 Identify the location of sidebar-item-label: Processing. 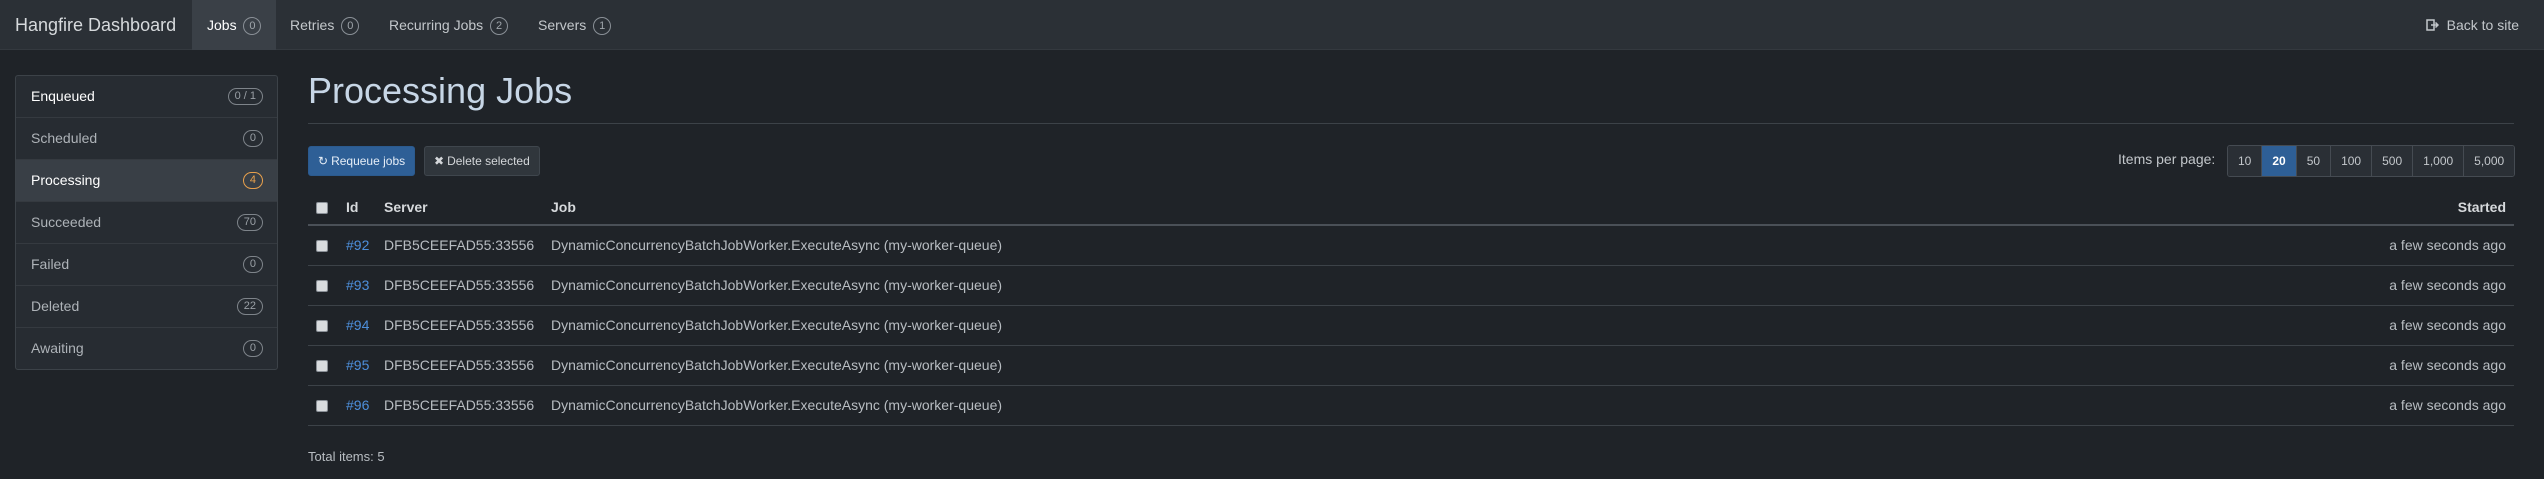
(66, 180).